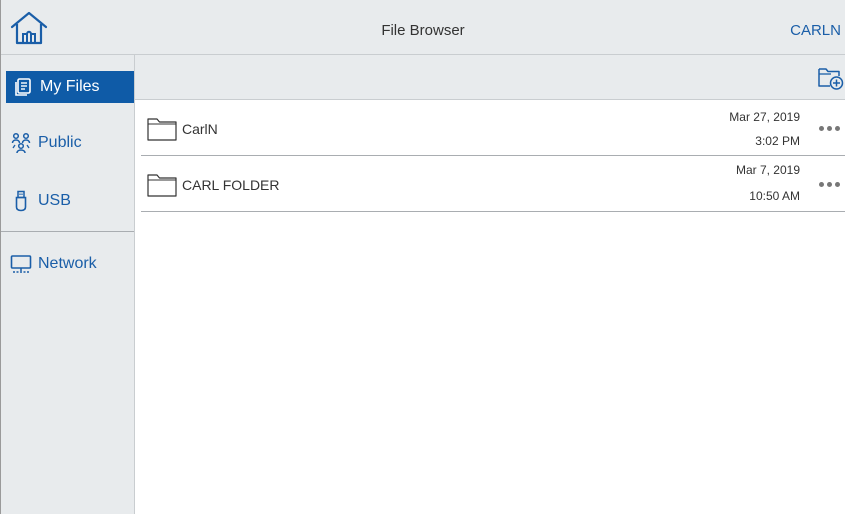 The height and width of the screenshot is (514, 845). Describe the element at coordinates (21, 143) in the screenshot. I see `public-users-icon` at that location.